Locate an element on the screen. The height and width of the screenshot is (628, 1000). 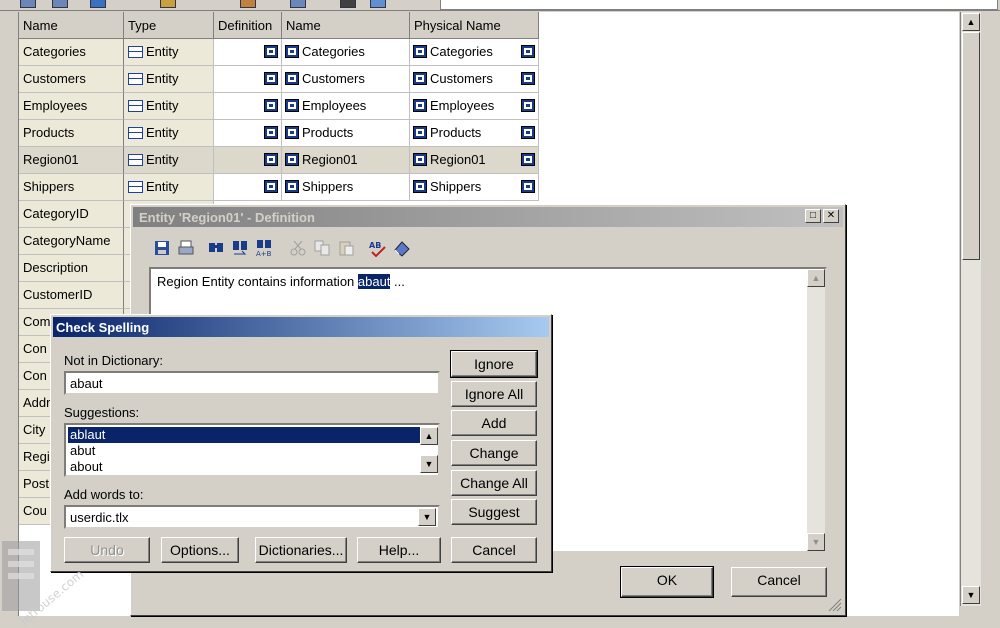
suggestion-item: abut is located at coordinates (81, 450).